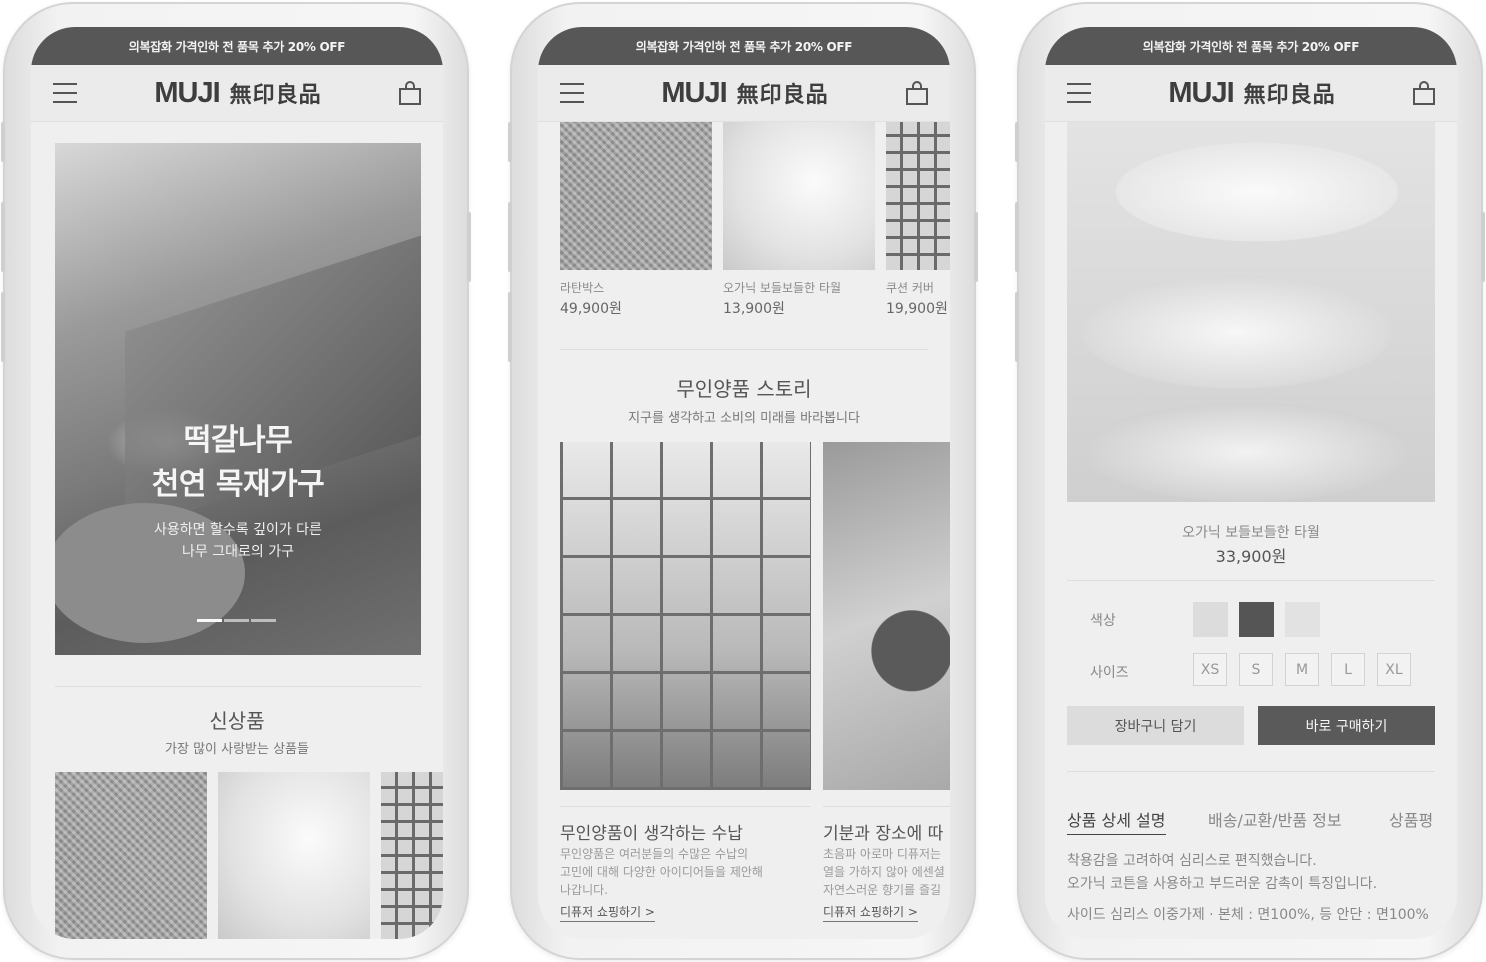 The image size is (1486, 962). What do you see at coordinates (1210, 619) in the screenshot?
I see `color-swatch-light` at bounding box center [1210, 619].